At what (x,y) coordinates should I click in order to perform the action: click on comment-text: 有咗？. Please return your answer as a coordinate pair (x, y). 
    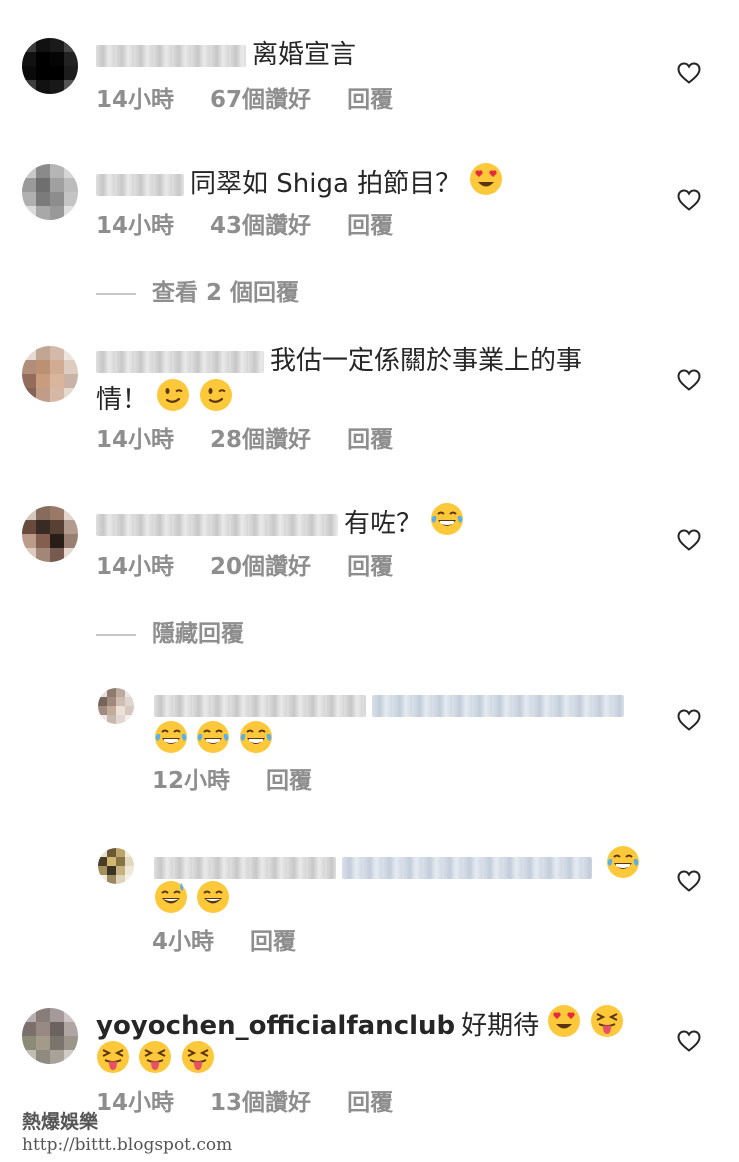
    Looking at the image, I should click on (280, 524).